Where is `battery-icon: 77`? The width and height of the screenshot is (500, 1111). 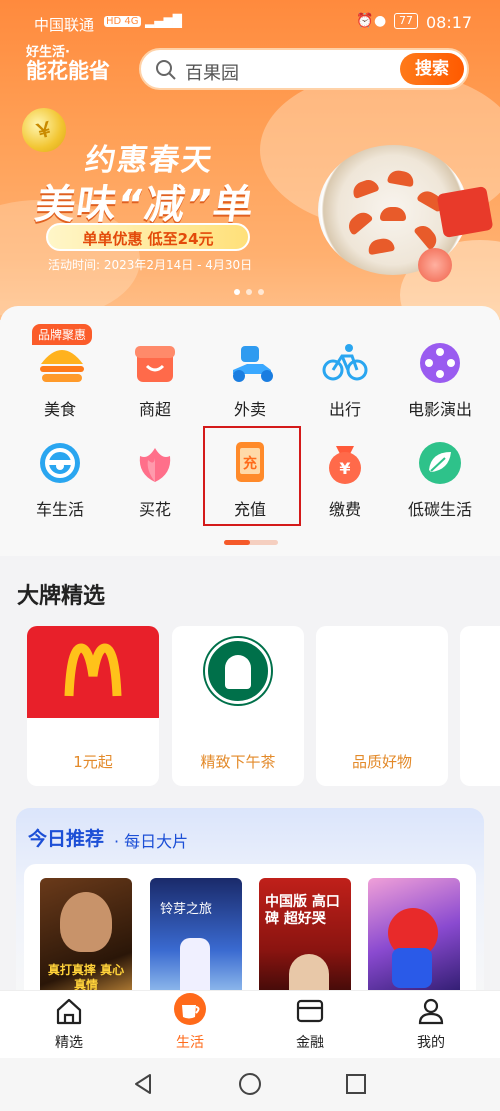 battery-icon: 77 is located at coordinates (406, 21).